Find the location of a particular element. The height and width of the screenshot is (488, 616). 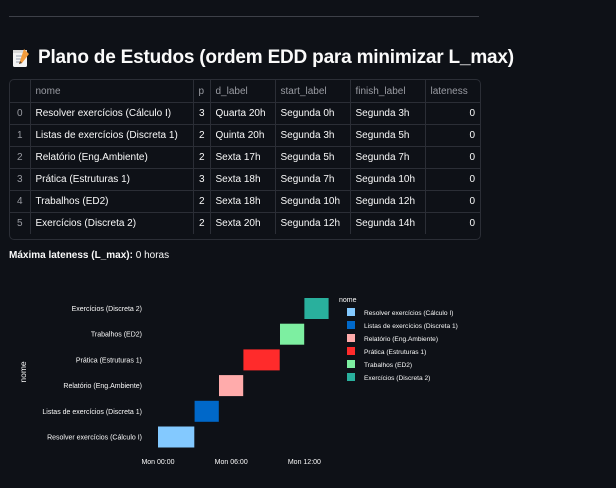

cell-d-label: Sexta 17h is located at coordinates (243, 157).